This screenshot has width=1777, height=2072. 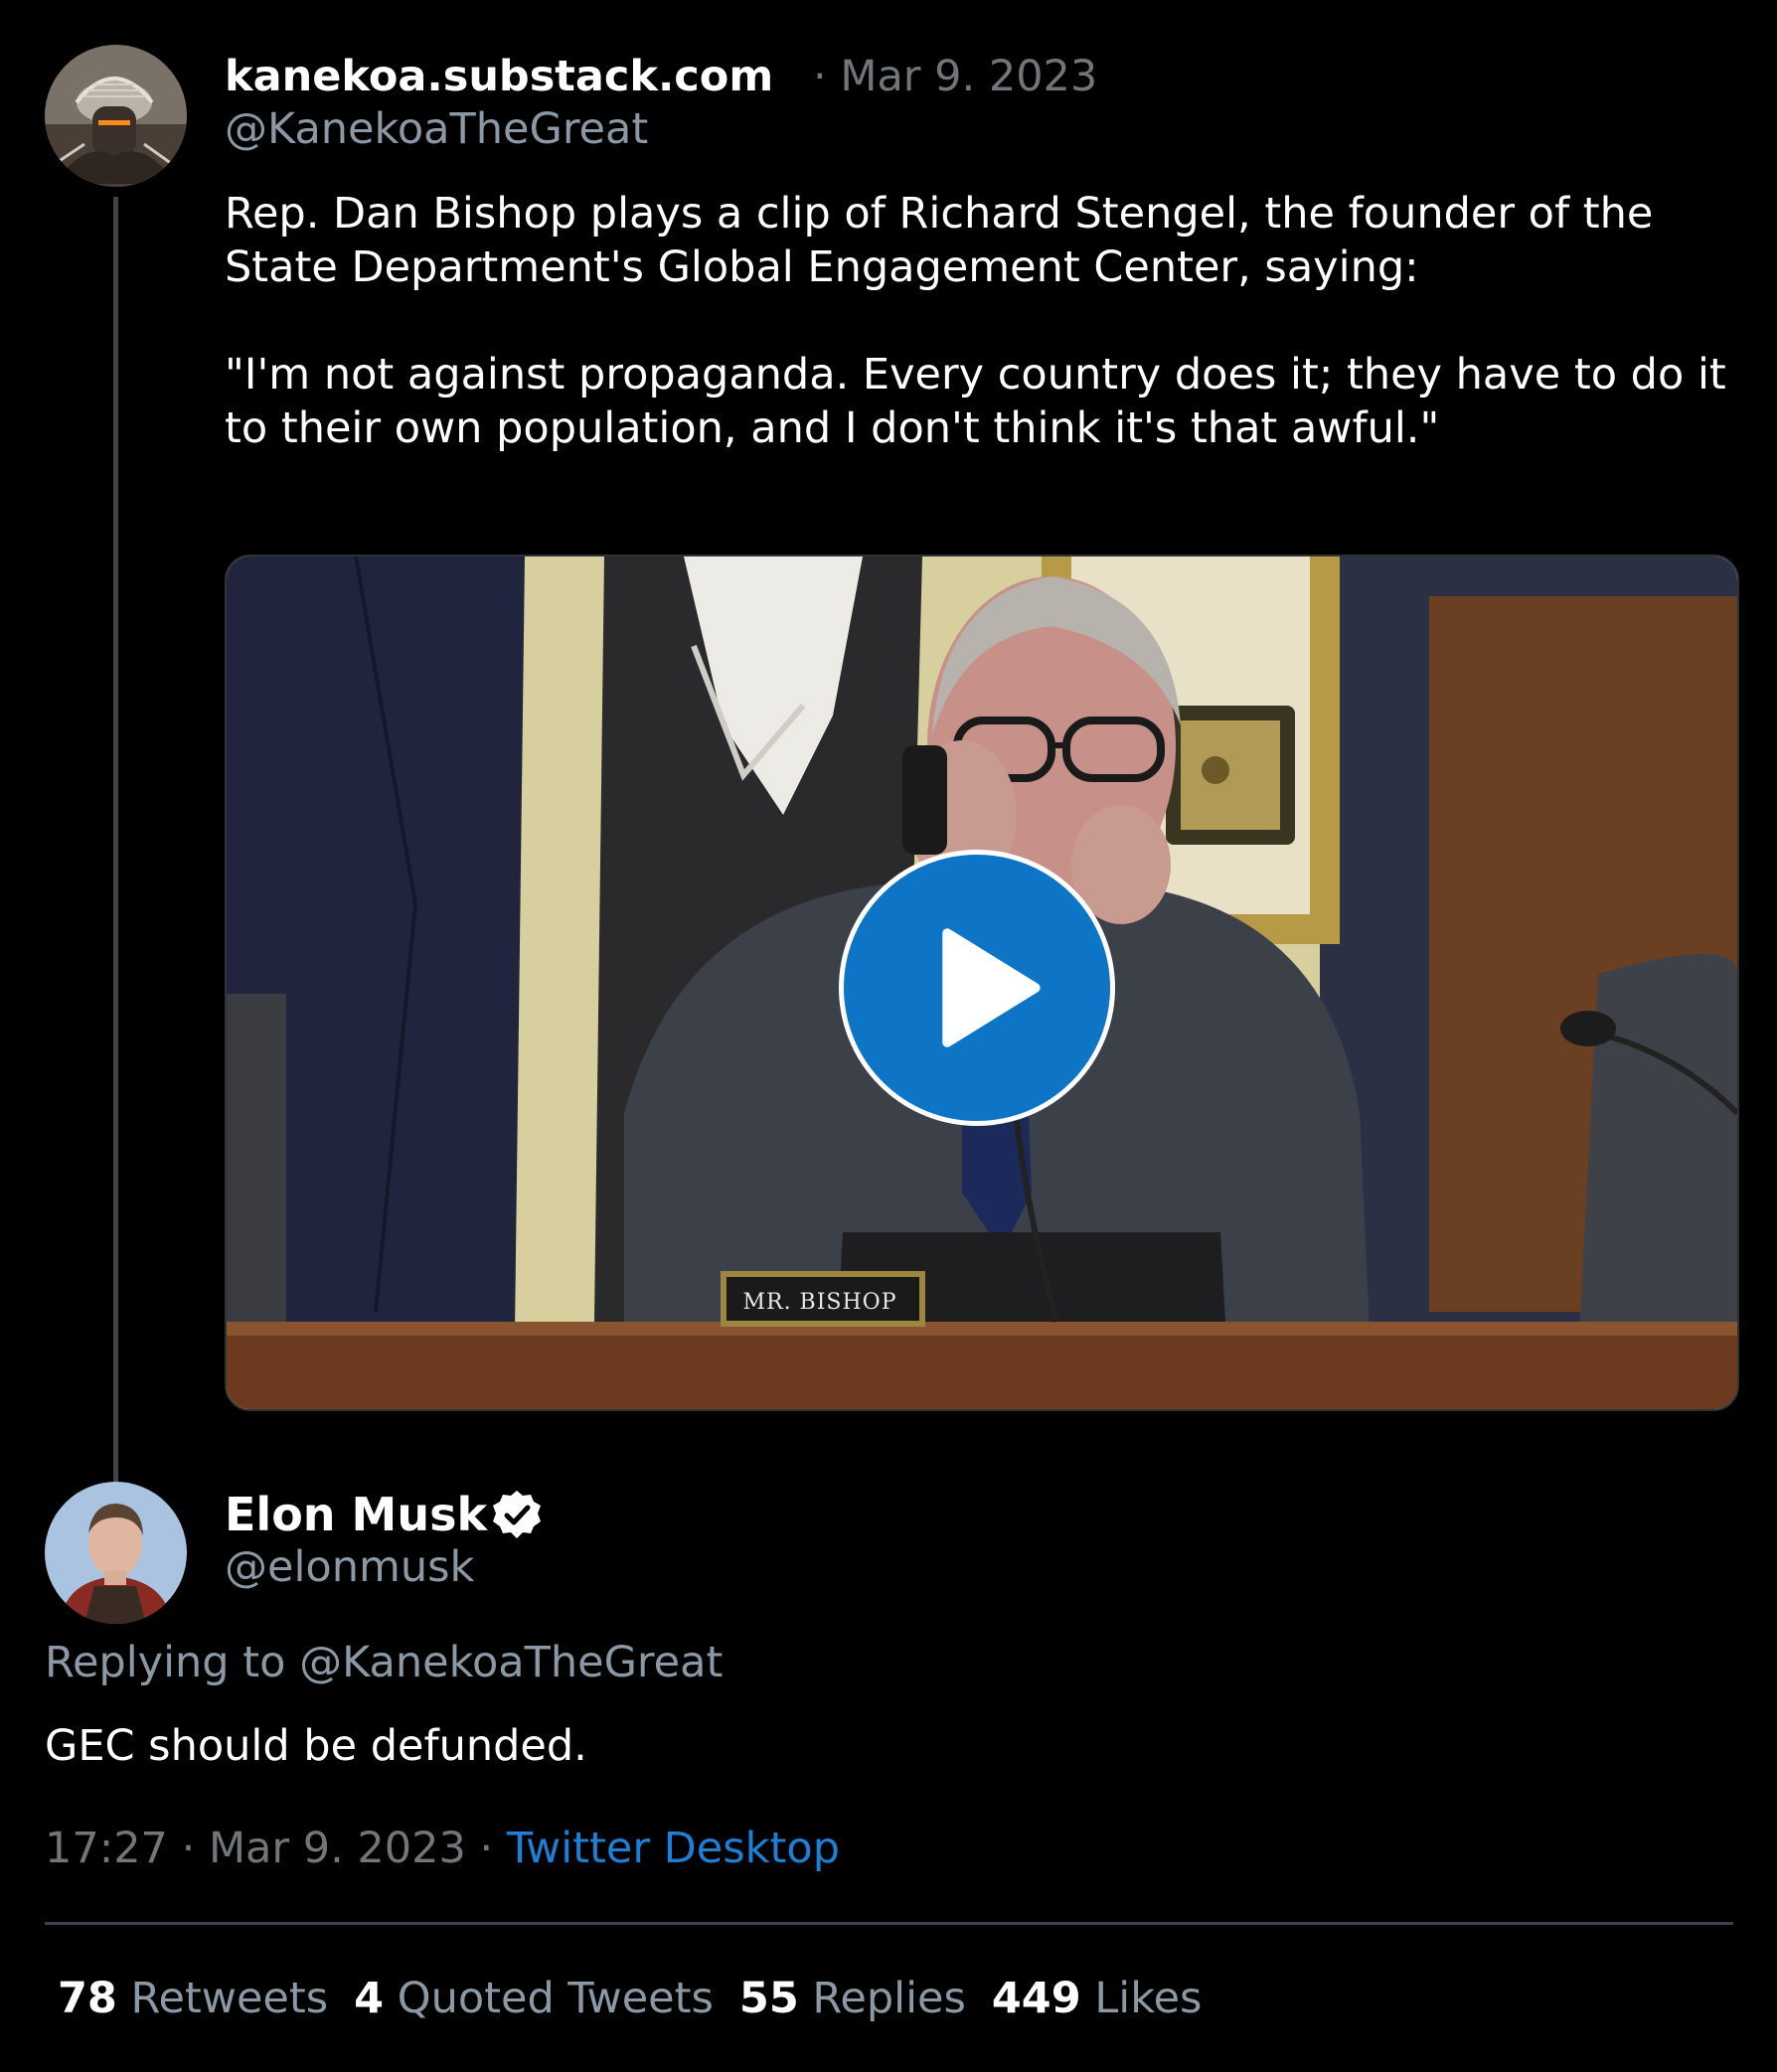 What do you see at coordinates (316, 1746) in the screenshot?
I see `reply-text: GEC should be defunded.` at bounding box center [316, 1746].